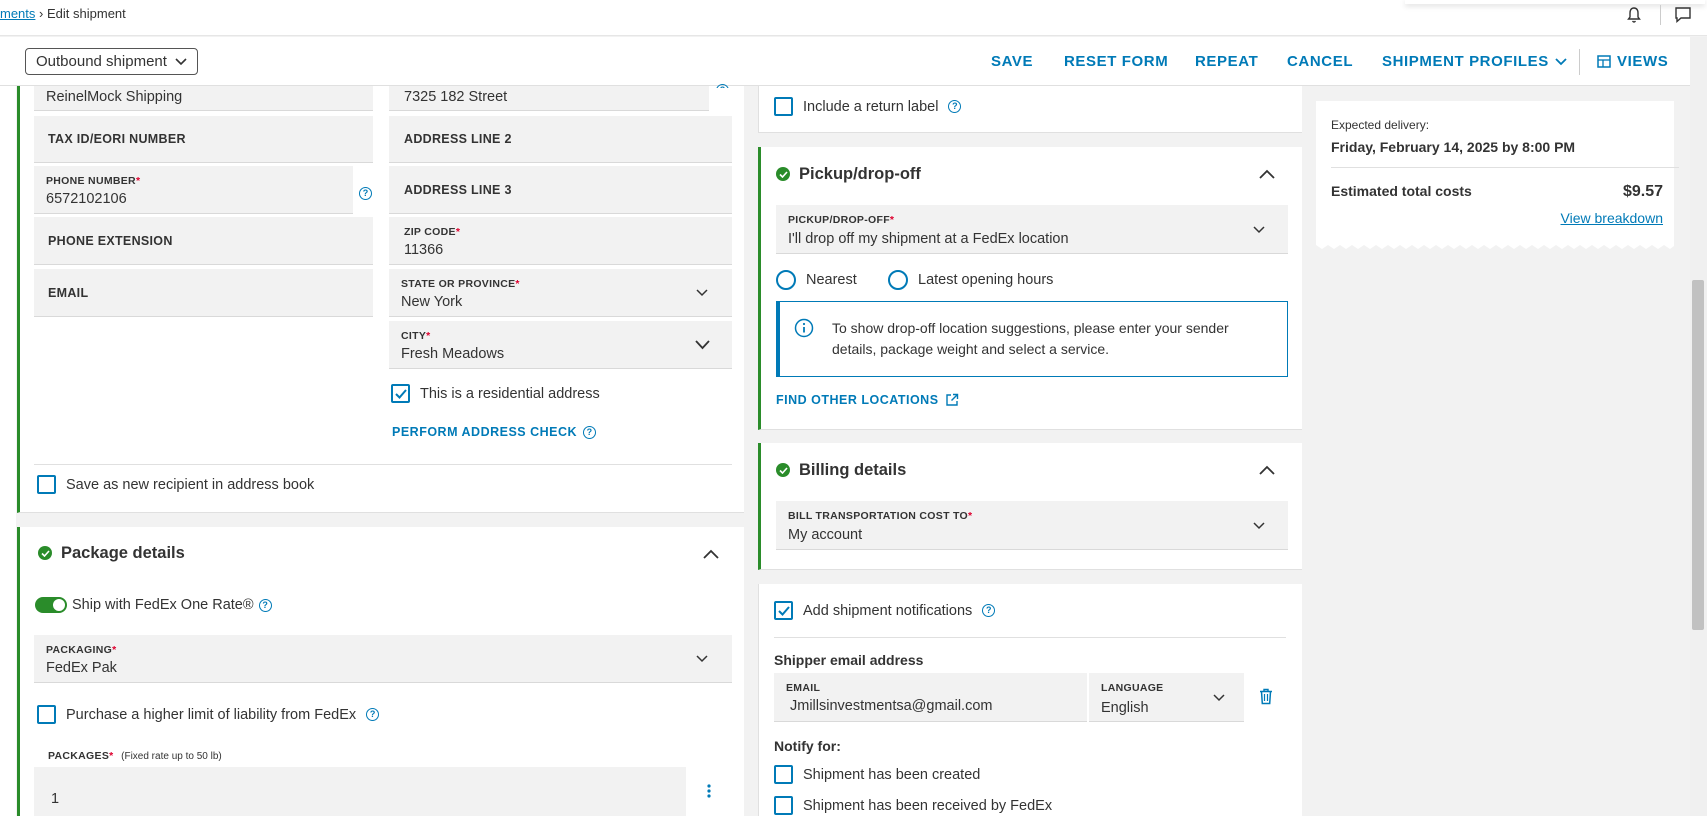 Image resolution: width=1707 pixels, height=816 pixels. Describe the element at coordinates (203, 139) in the screenshot. I see `tax-id-field: TAX ID/EORI NUMBER` at that location.